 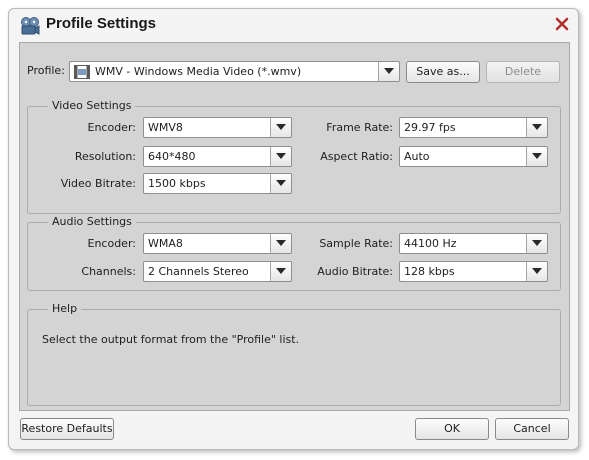 I want to click on channels-label: Channels:, so click(x=108, y=271).